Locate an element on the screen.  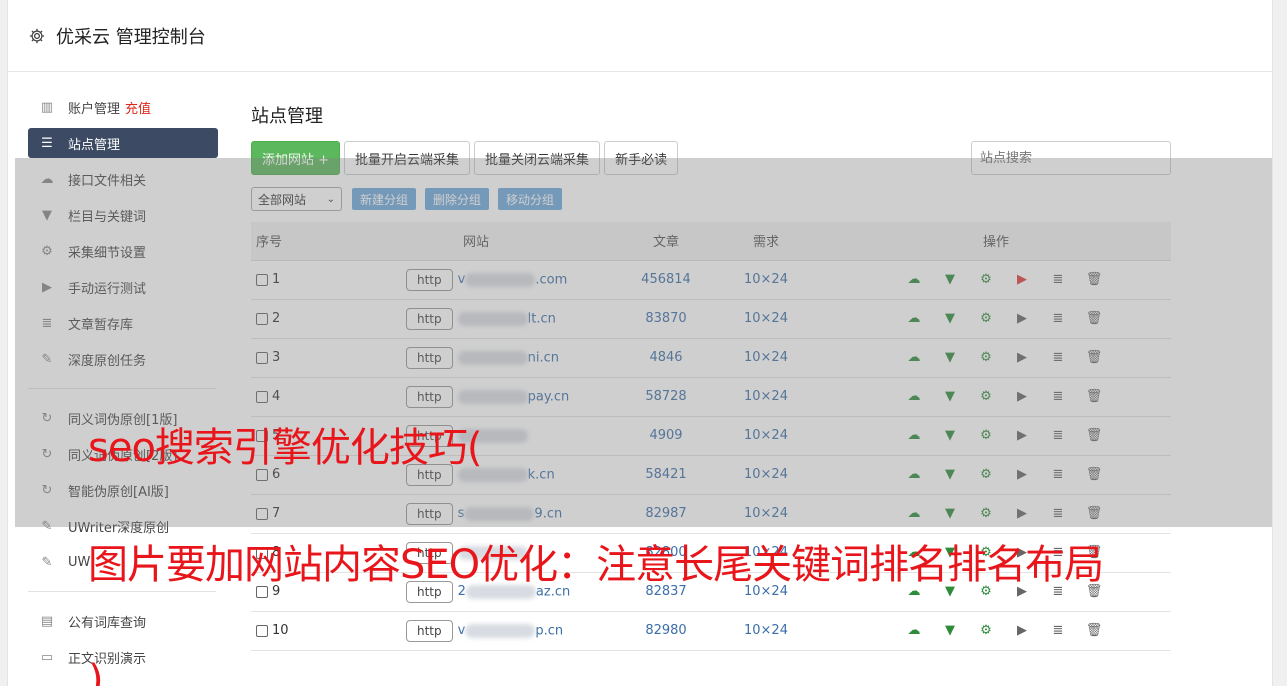
row-articles: 58421 is located at coordinates (666, 475).